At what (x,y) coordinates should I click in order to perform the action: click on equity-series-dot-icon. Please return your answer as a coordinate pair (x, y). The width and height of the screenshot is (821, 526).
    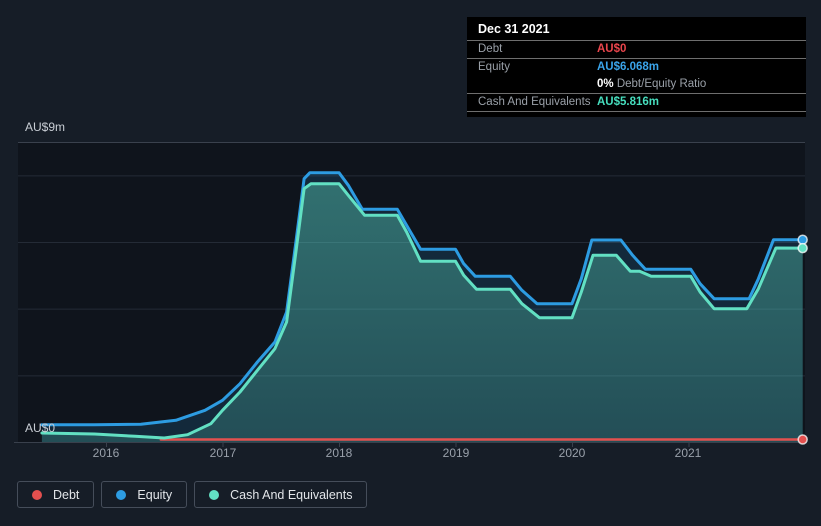
    Looking at the image, I should click on (121, 494).